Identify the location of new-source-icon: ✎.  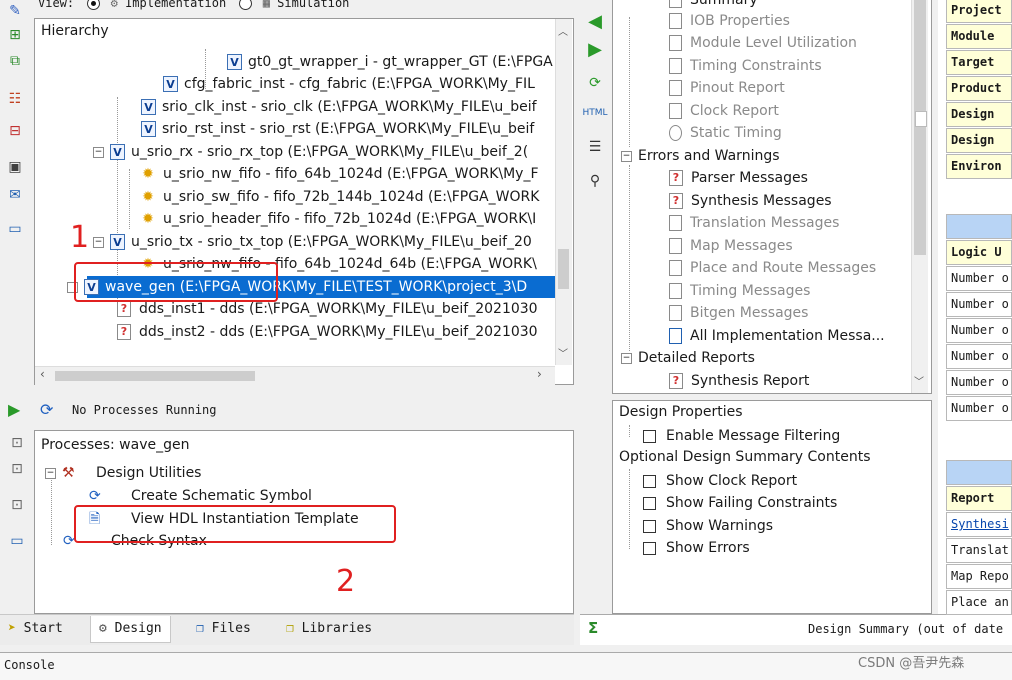
(15, 11).